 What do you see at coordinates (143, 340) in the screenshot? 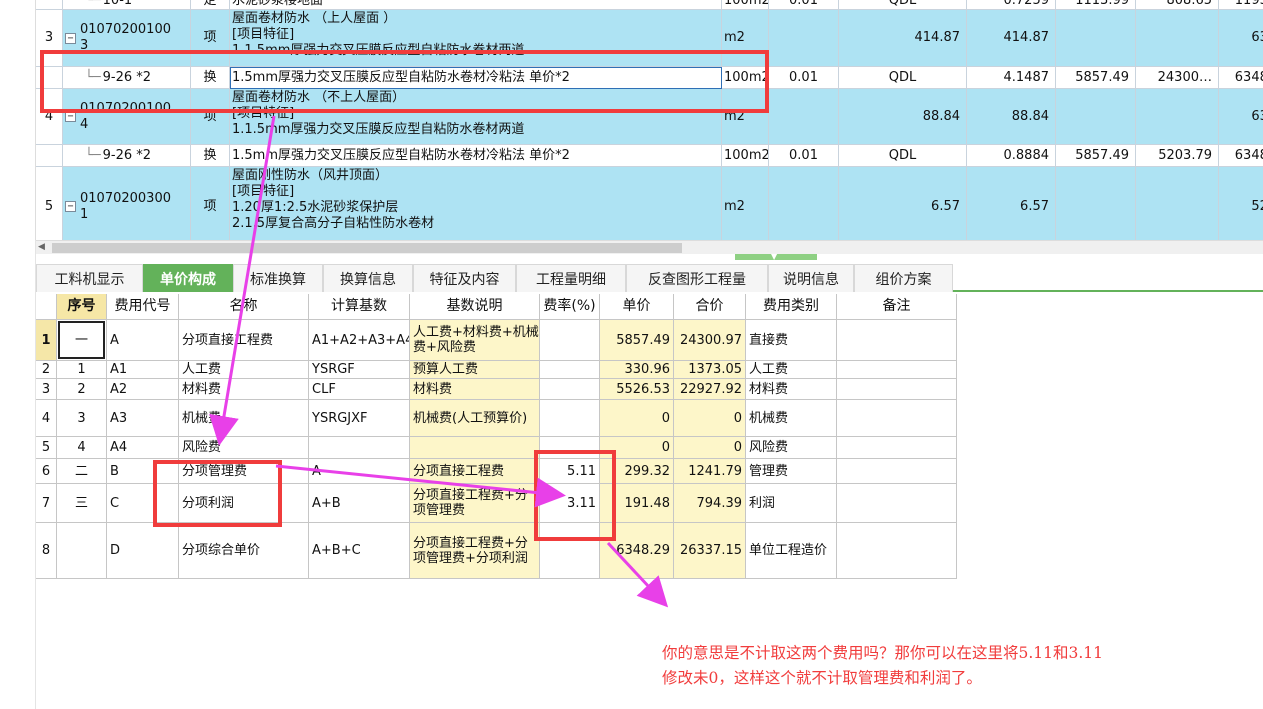
I see `fee-code-cell: A` at bounding box center [143, 340].